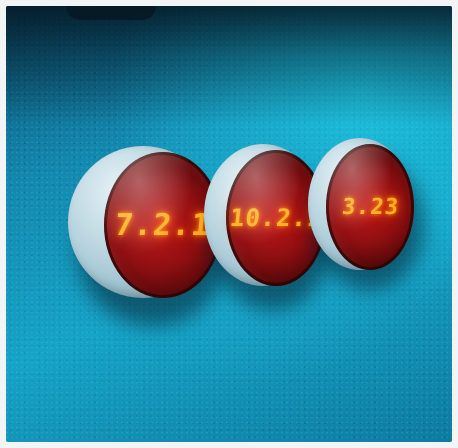  I want to click on indicator-3-display: 3.23, so click(370, 207).